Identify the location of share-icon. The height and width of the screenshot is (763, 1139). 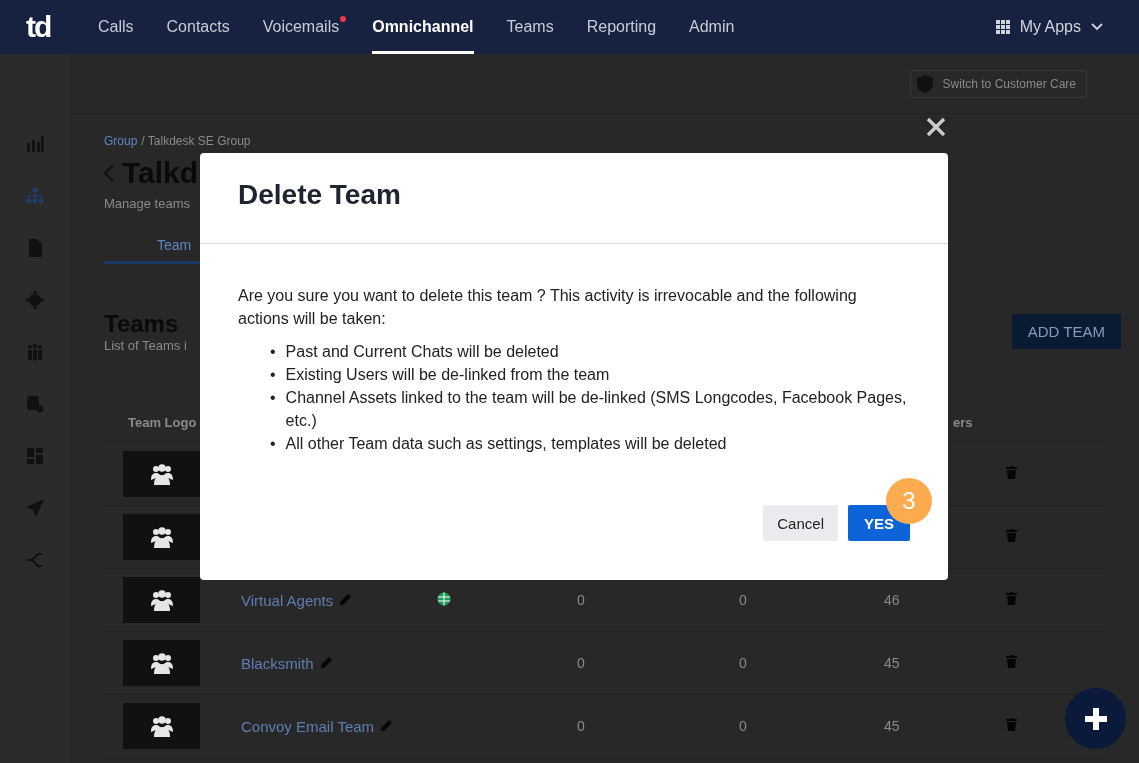
(35, 560).